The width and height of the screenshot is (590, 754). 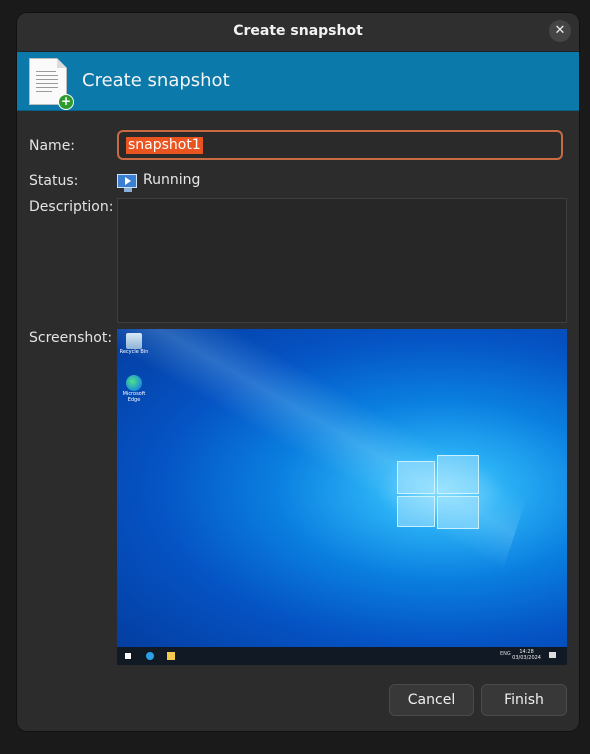 What do you see at coordinates (150, 656) in the screenshot?
I see `edge-taskbar-icon` at bounding box center [150, 656].